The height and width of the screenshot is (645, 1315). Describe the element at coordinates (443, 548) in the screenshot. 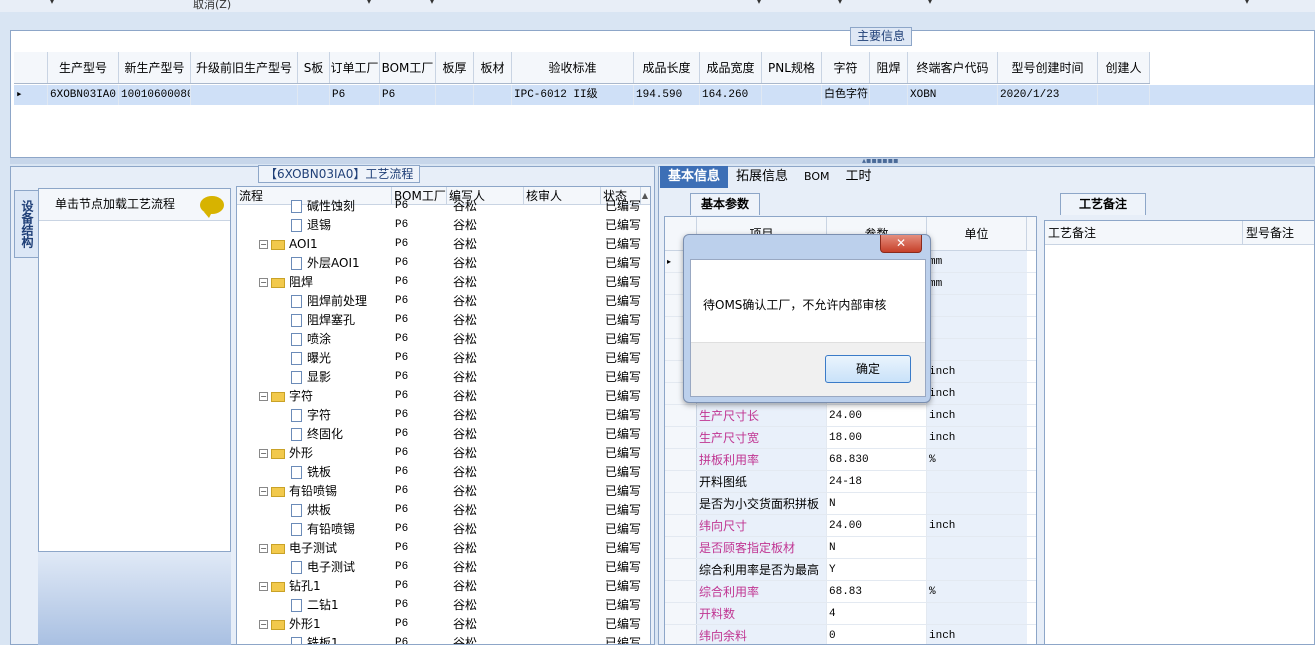

I see `tree-row: − 电子测试 P6 谷松 已编写` at that location.